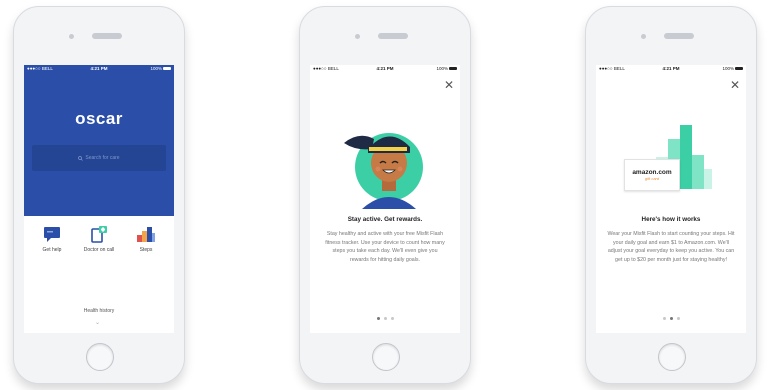  What do you see at coordinates (671, 219) in the screenshot?
I see `onboarding-title: Here's how it works` at bounding box center [671, 219].